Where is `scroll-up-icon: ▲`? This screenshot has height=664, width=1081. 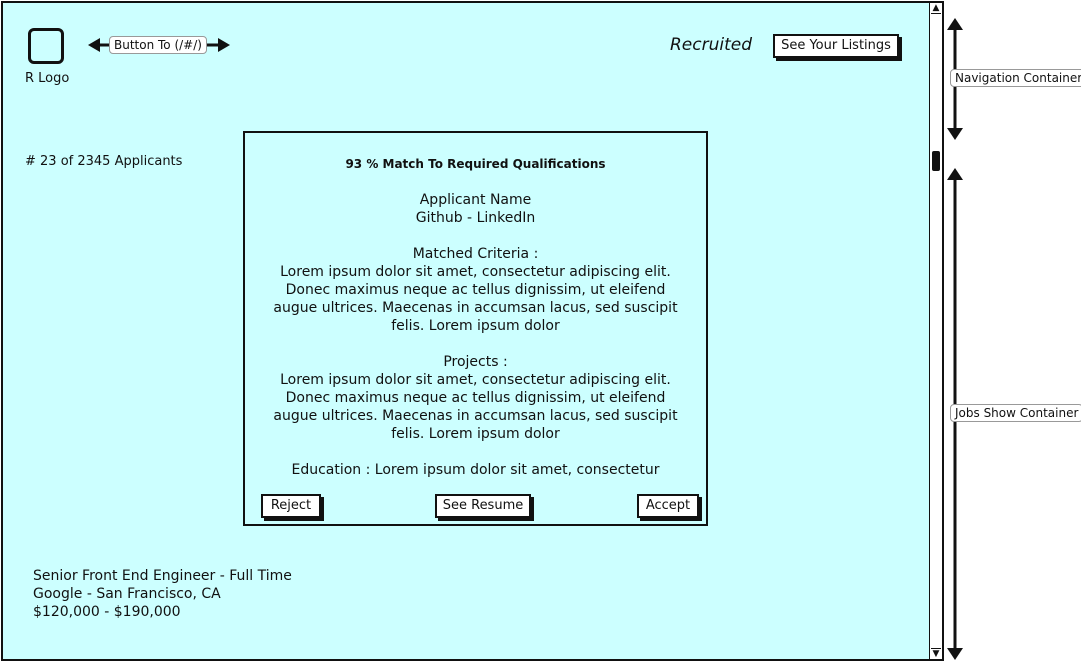
scroll-up-icon: ▲ is located at coordinates (936, 8).